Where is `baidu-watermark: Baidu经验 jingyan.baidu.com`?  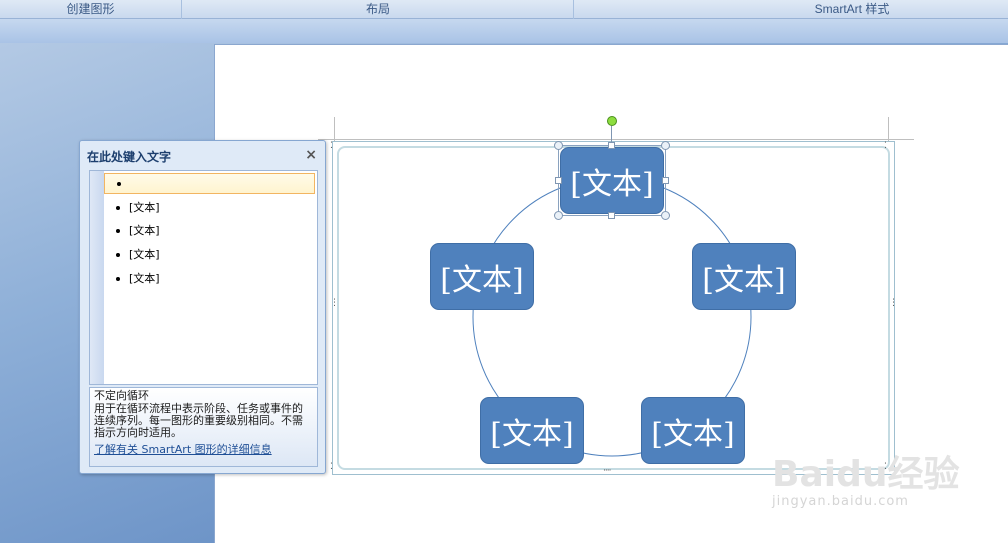
baidu-watermark: Baidu经验 jingyan.baidu.com is located at coordinates (865, 482).